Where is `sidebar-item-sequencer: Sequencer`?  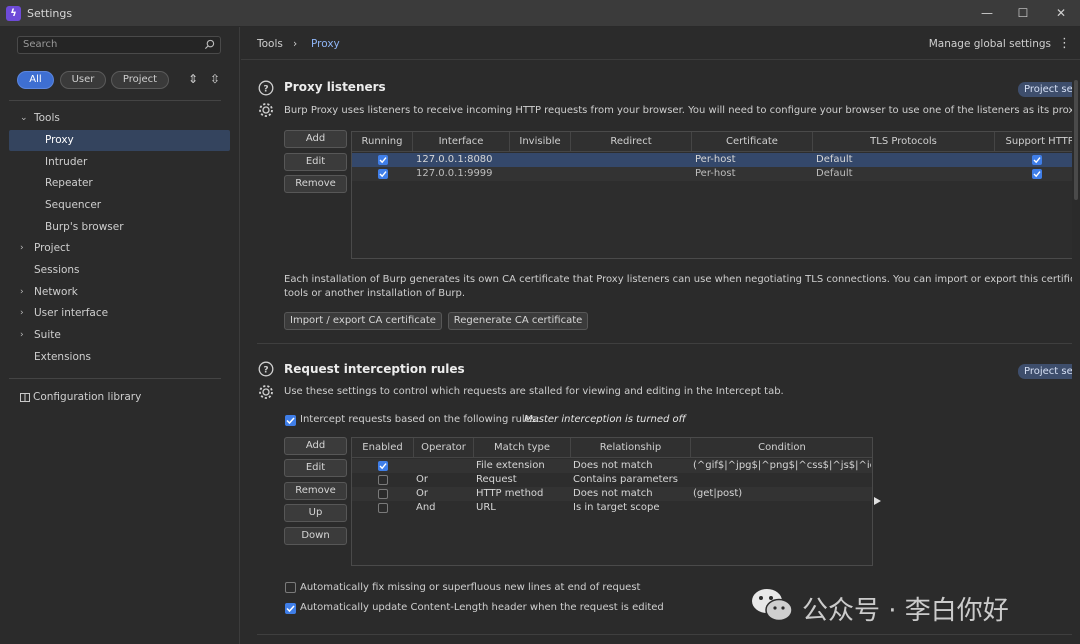 sidebar-item-sequencer: Sequencer is located at coordinates (119, 205).